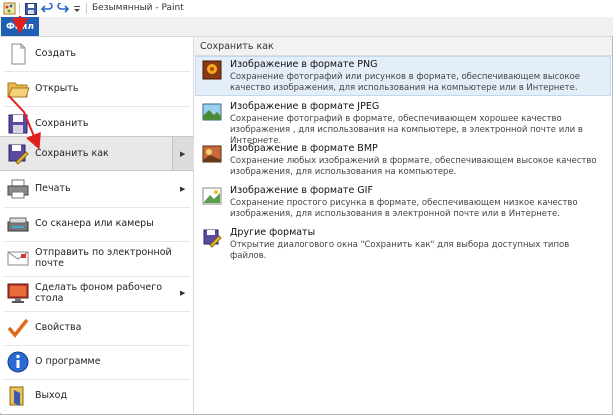 This screenshot has height=415, width=613. What do you see at coordinates (99, 292) in the screenshot?
I see `menu-item-label: Сделать фоном рабочего стола` at bounding box center [99, 292].